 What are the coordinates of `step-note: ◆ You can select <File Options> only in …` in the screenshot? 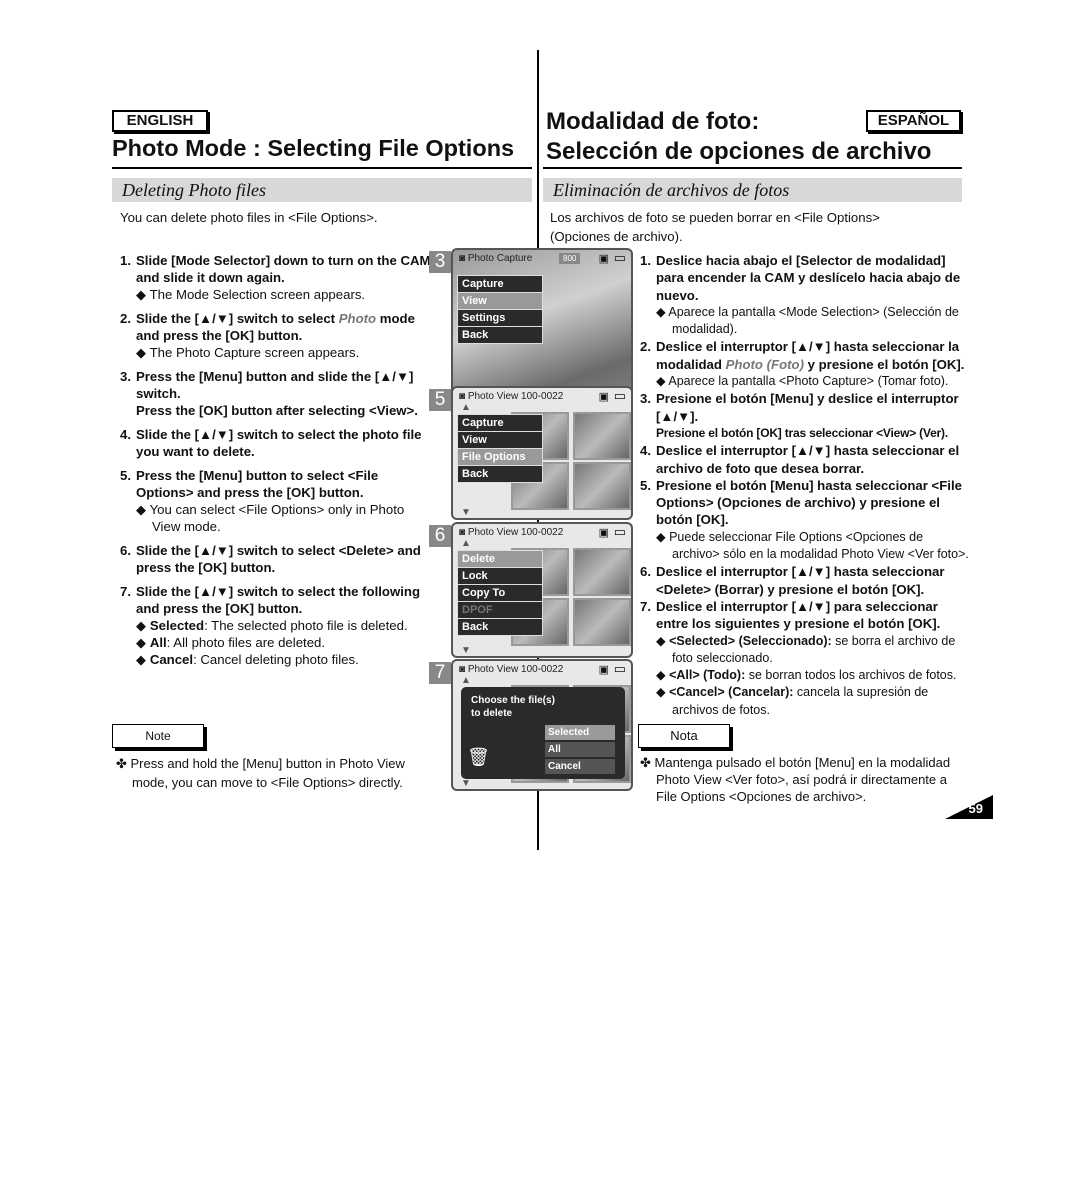 It's located at (284, 518).